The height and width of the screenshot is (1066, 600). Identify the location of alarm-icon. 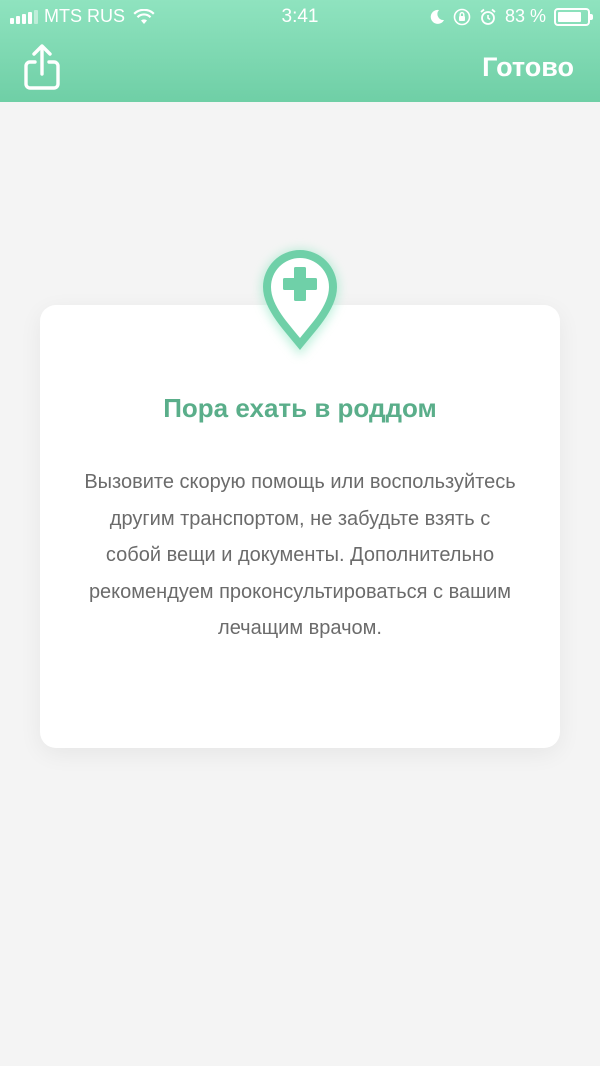
(488, 16).